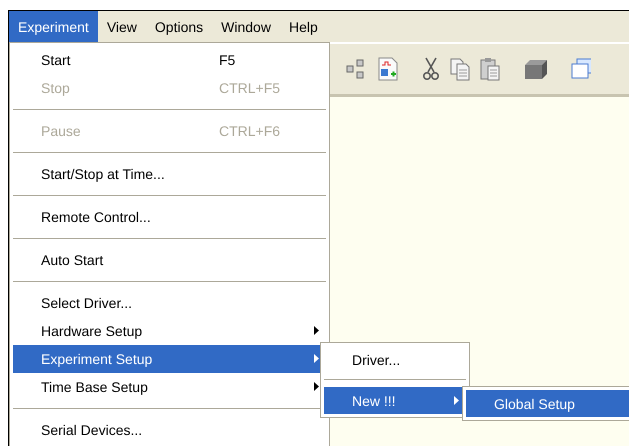 This screenshot has height=446, width=629. What do you see at coordinates (388, 69) in the screenshot?
I see `new-document-icon` at bounding box center [388, 69].